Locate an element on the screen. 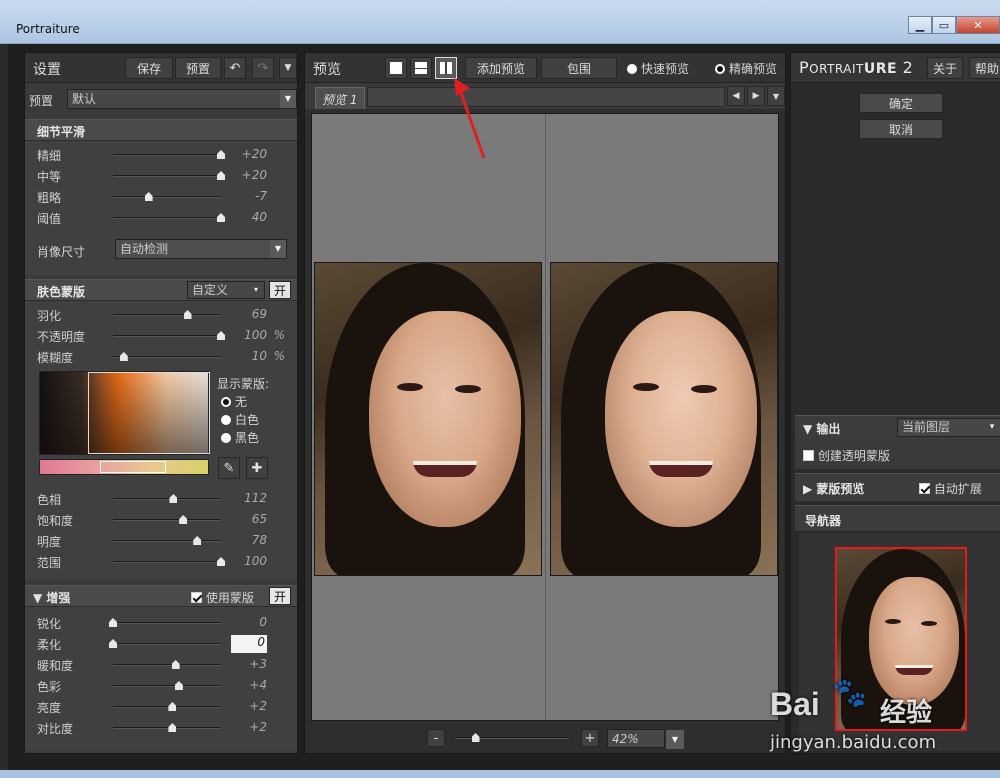  mask-option: 白色 is located at coordinates (240, 419).